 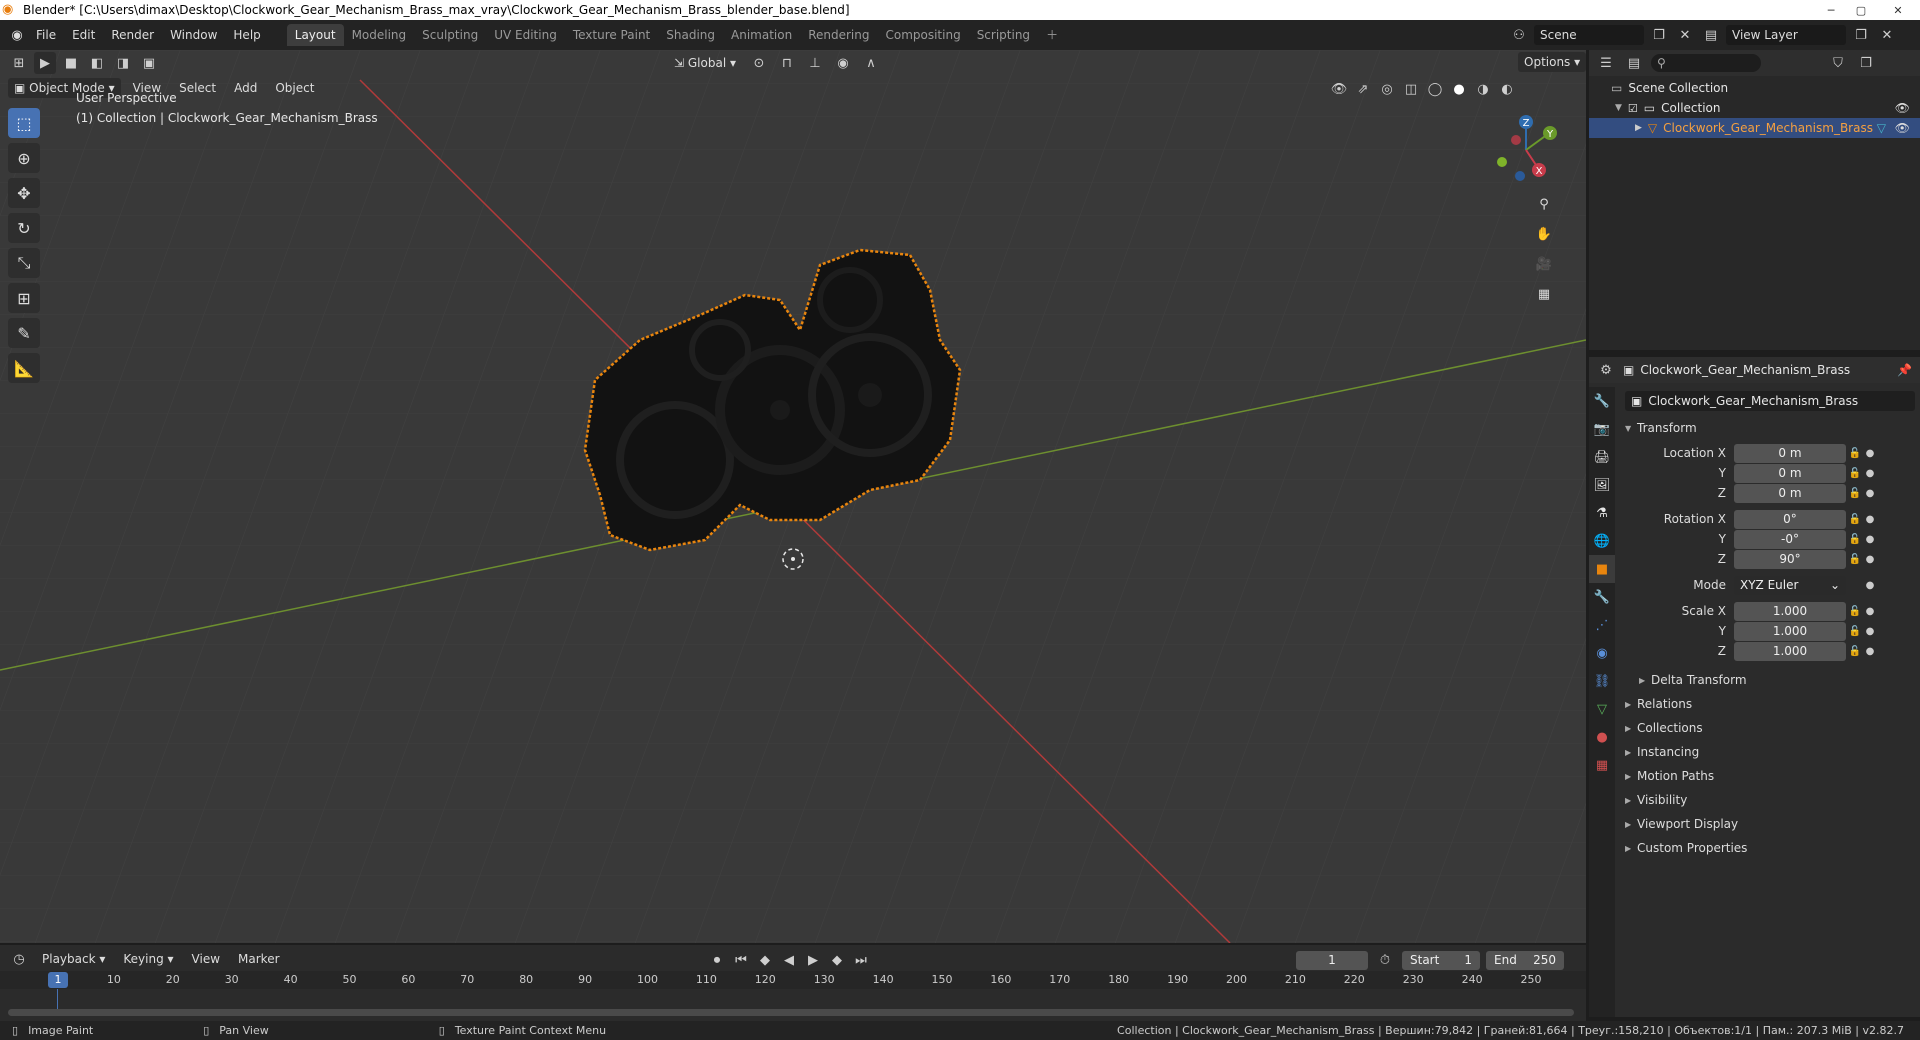 What do you see at coordinates (705, 63) in the screenshot?
I see `orientation-dropdown: ⇲ Global ▾` at bounding box center [705, 63].